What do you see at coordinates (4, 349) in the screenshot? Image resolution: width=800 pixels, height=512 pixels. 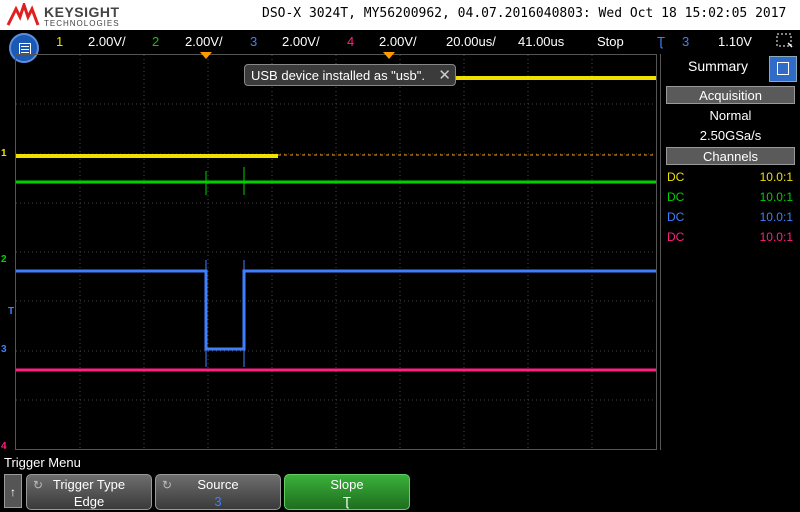 I see `ch3-ground-marker: 3` at bounding box center [4, 349].